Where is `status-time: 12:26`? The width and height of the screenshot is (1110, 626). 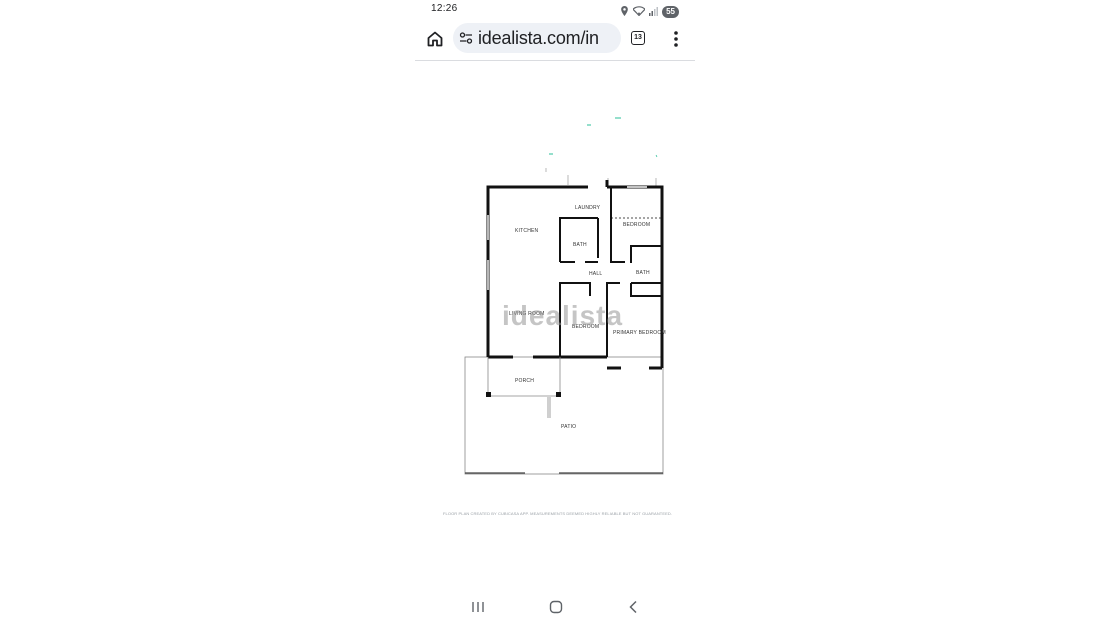
status-time: 12:26 is located at coordinates (444, 8).